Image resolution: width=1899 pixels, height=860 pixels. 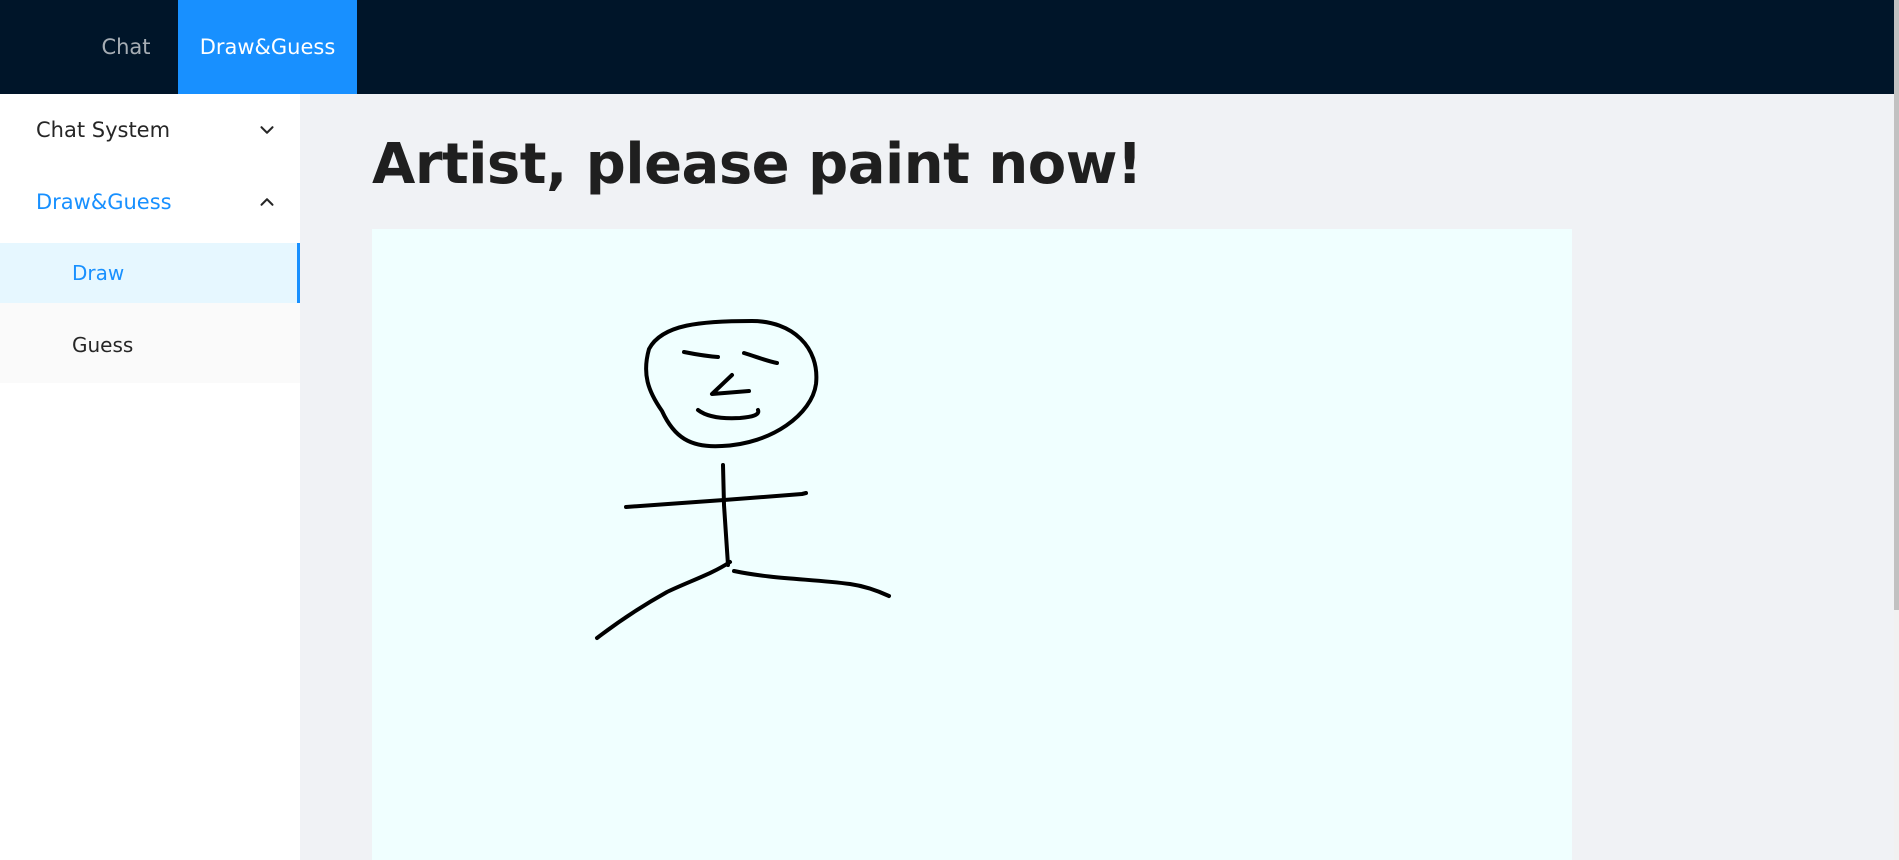 What do you see at coordinates (743, 479) in the screenshot?
I see `stick-figure-drawing` at bounding box center [743, 479].